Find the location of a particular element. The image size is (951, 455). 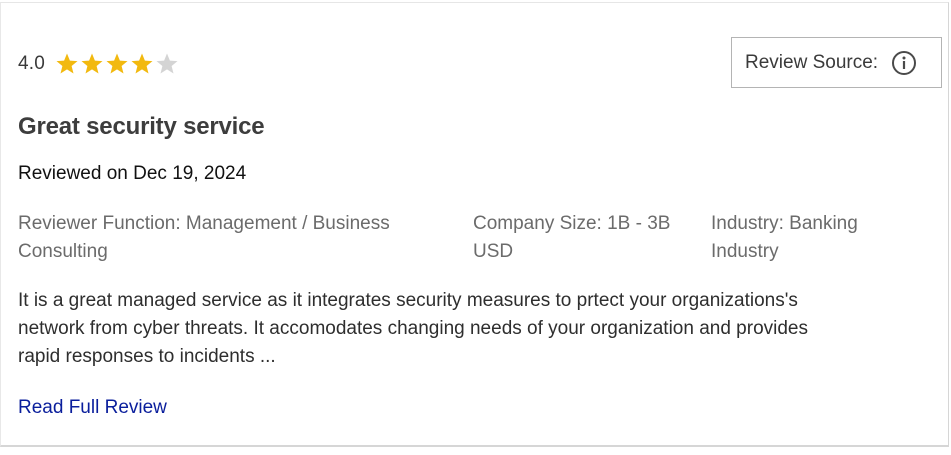

review-source-label: Review Source: is located at coordinates (812, 62).